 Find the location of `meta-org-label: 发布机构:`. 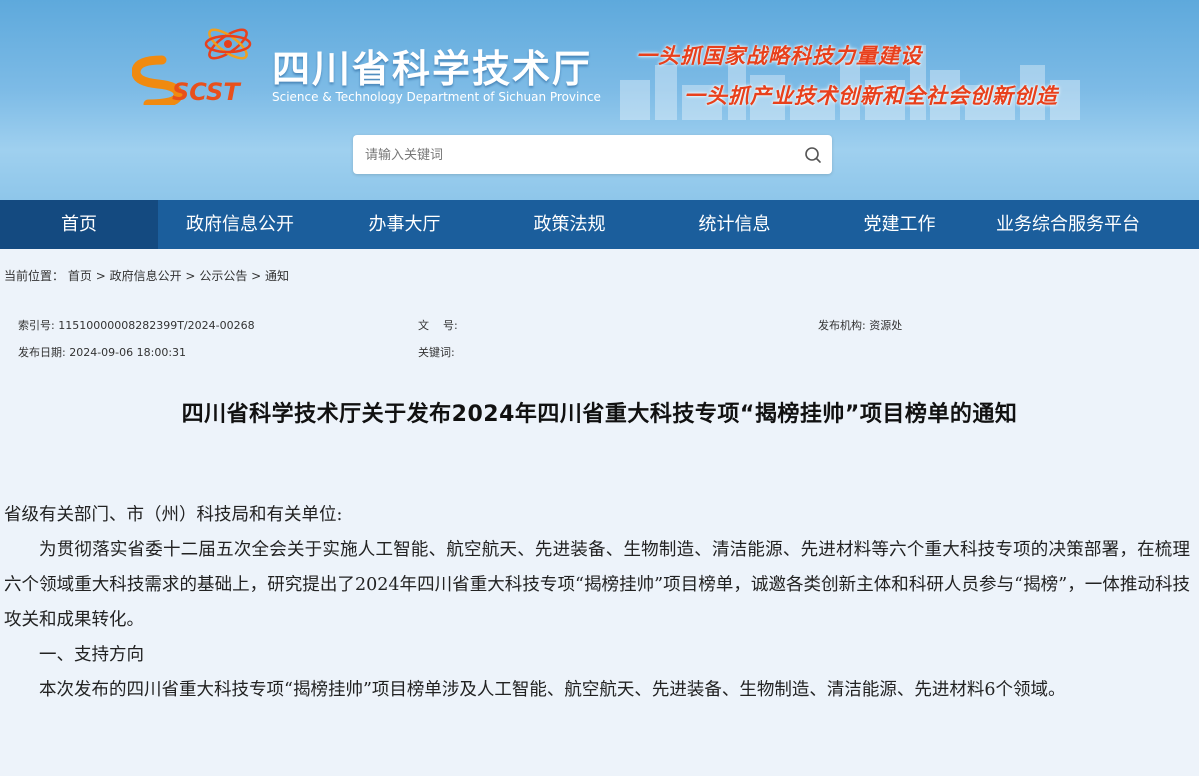

meta-org-label: 发布机构: is located at coordinates (842, 325).